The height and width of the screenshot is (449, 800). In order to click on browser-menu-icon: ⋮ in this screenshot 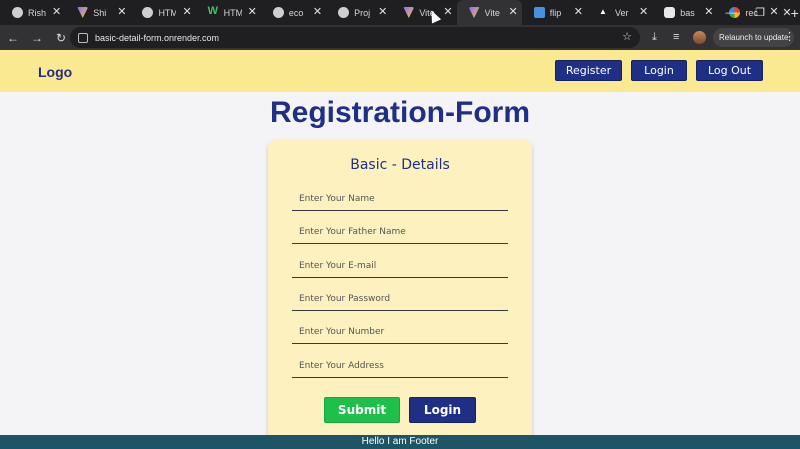, I will do `click(789, 36)`.